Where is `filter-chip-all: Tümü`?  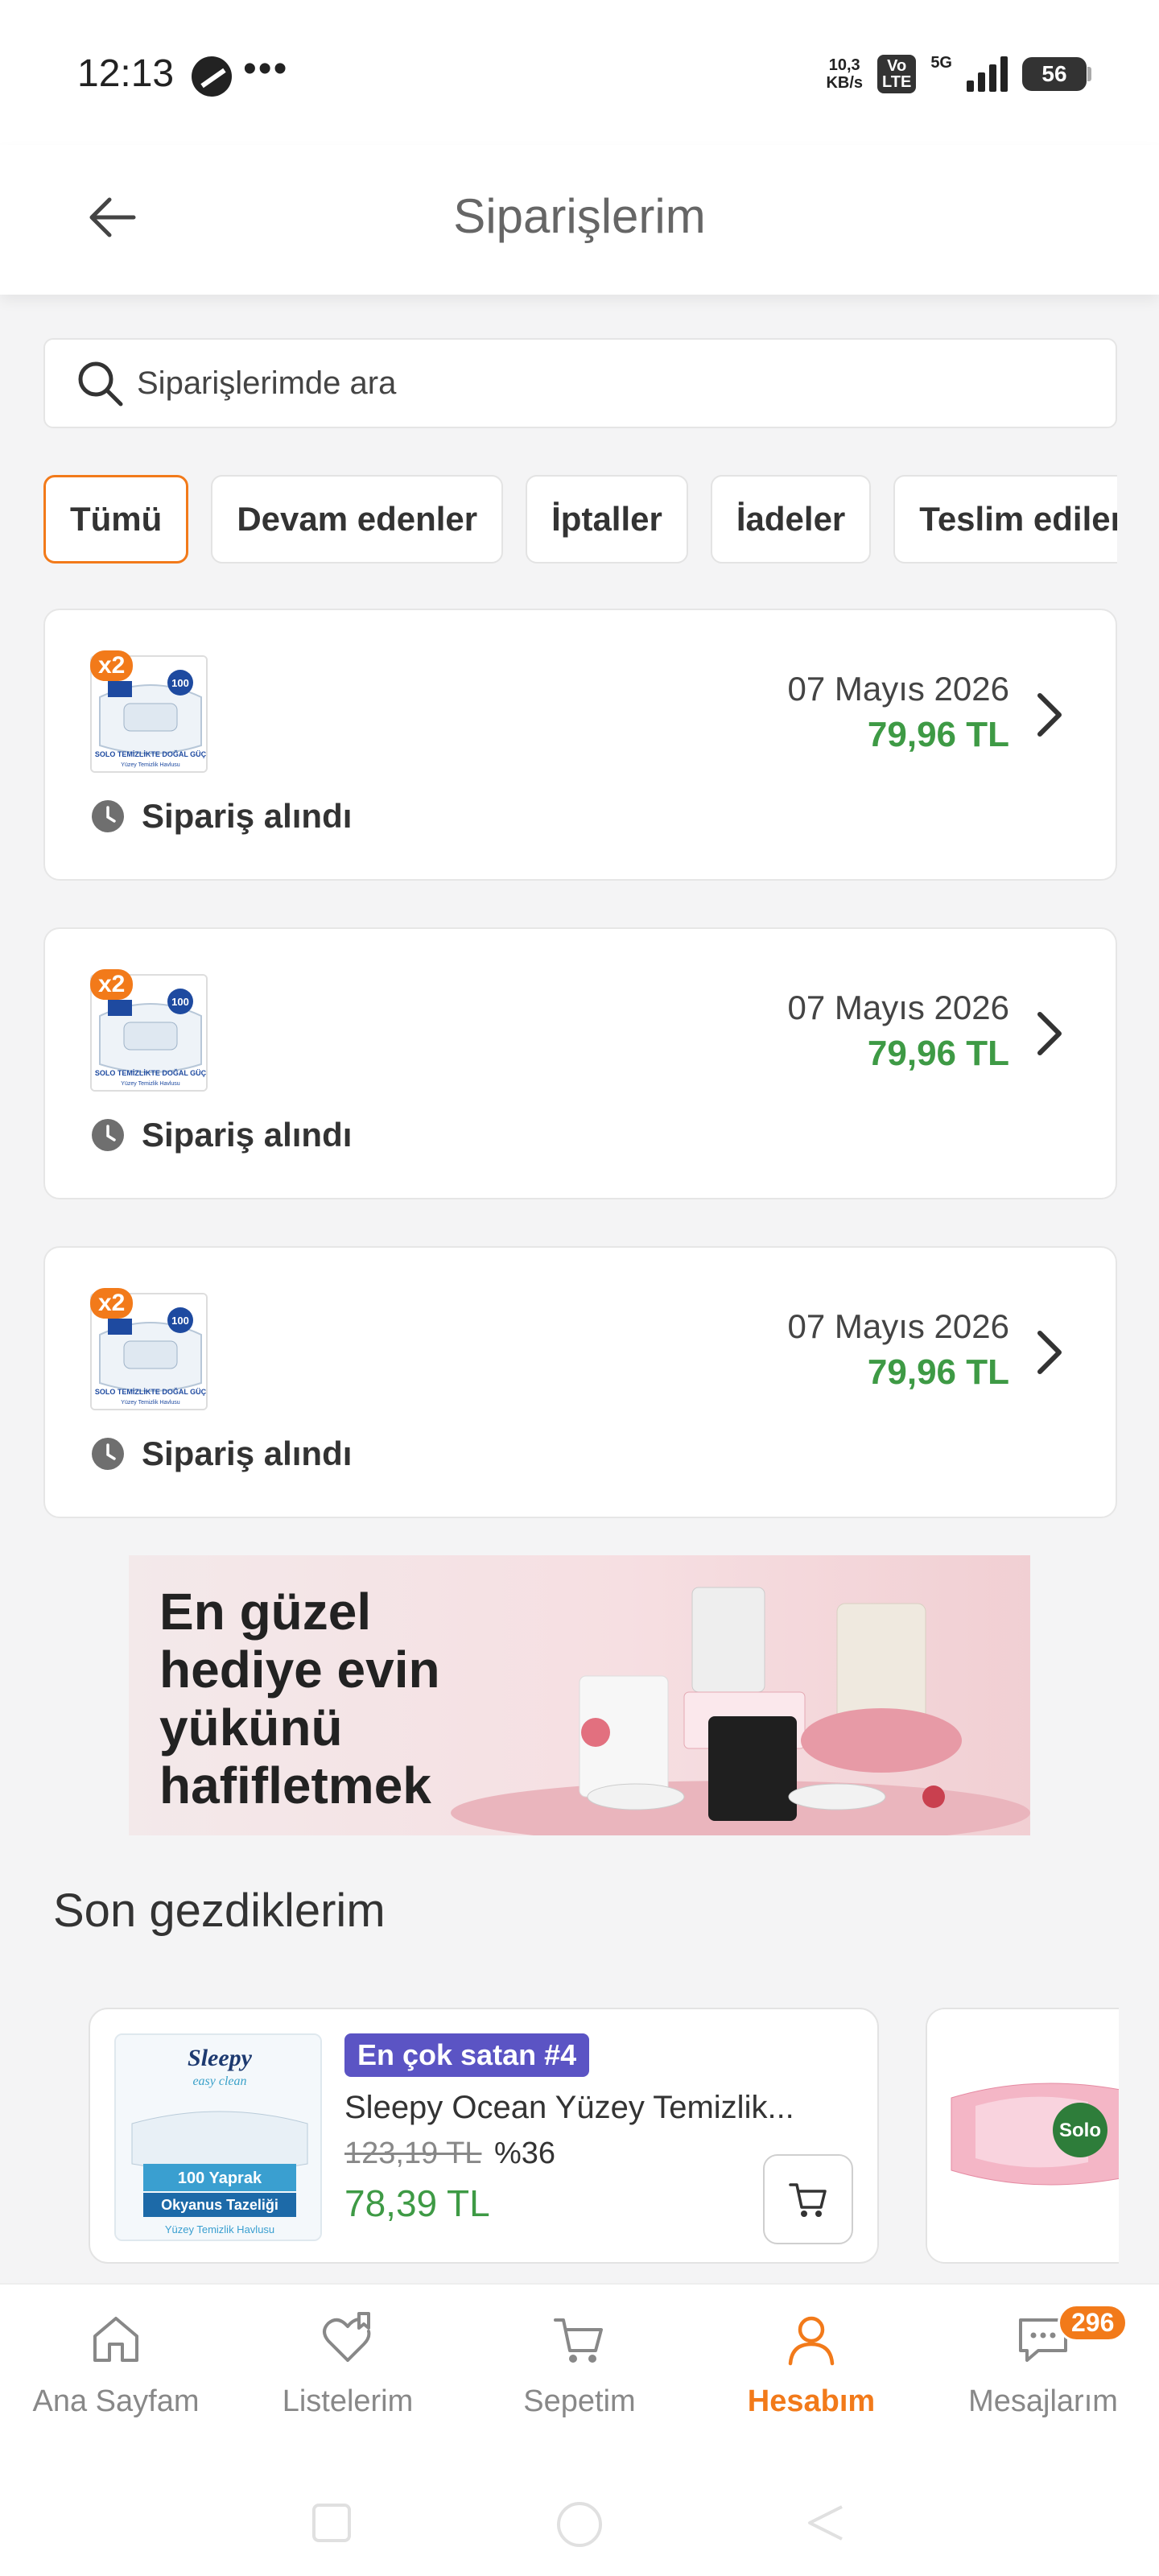
filter-chip-all: Tümü is located at coordinates (116, 519).